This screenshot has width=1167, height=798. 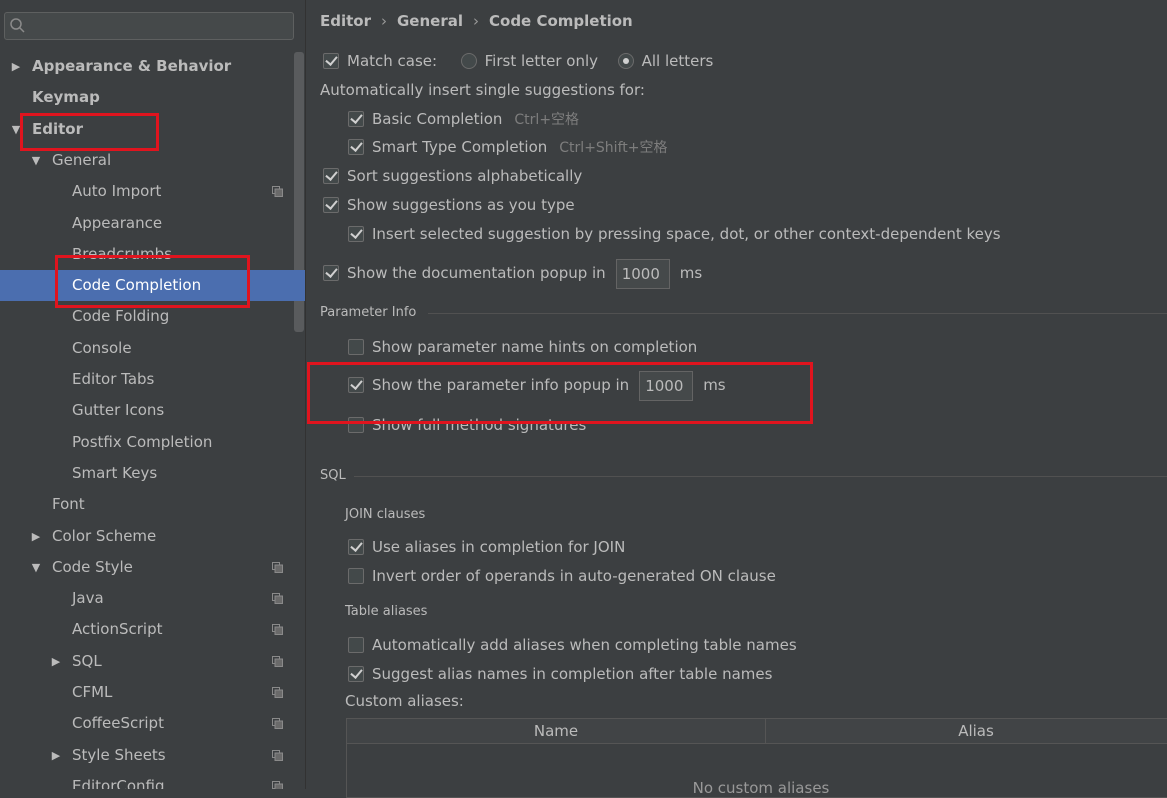 I want to click on sidebar-item-breadcrumbs: Breadcrumbs, so click(x=152, y=254).